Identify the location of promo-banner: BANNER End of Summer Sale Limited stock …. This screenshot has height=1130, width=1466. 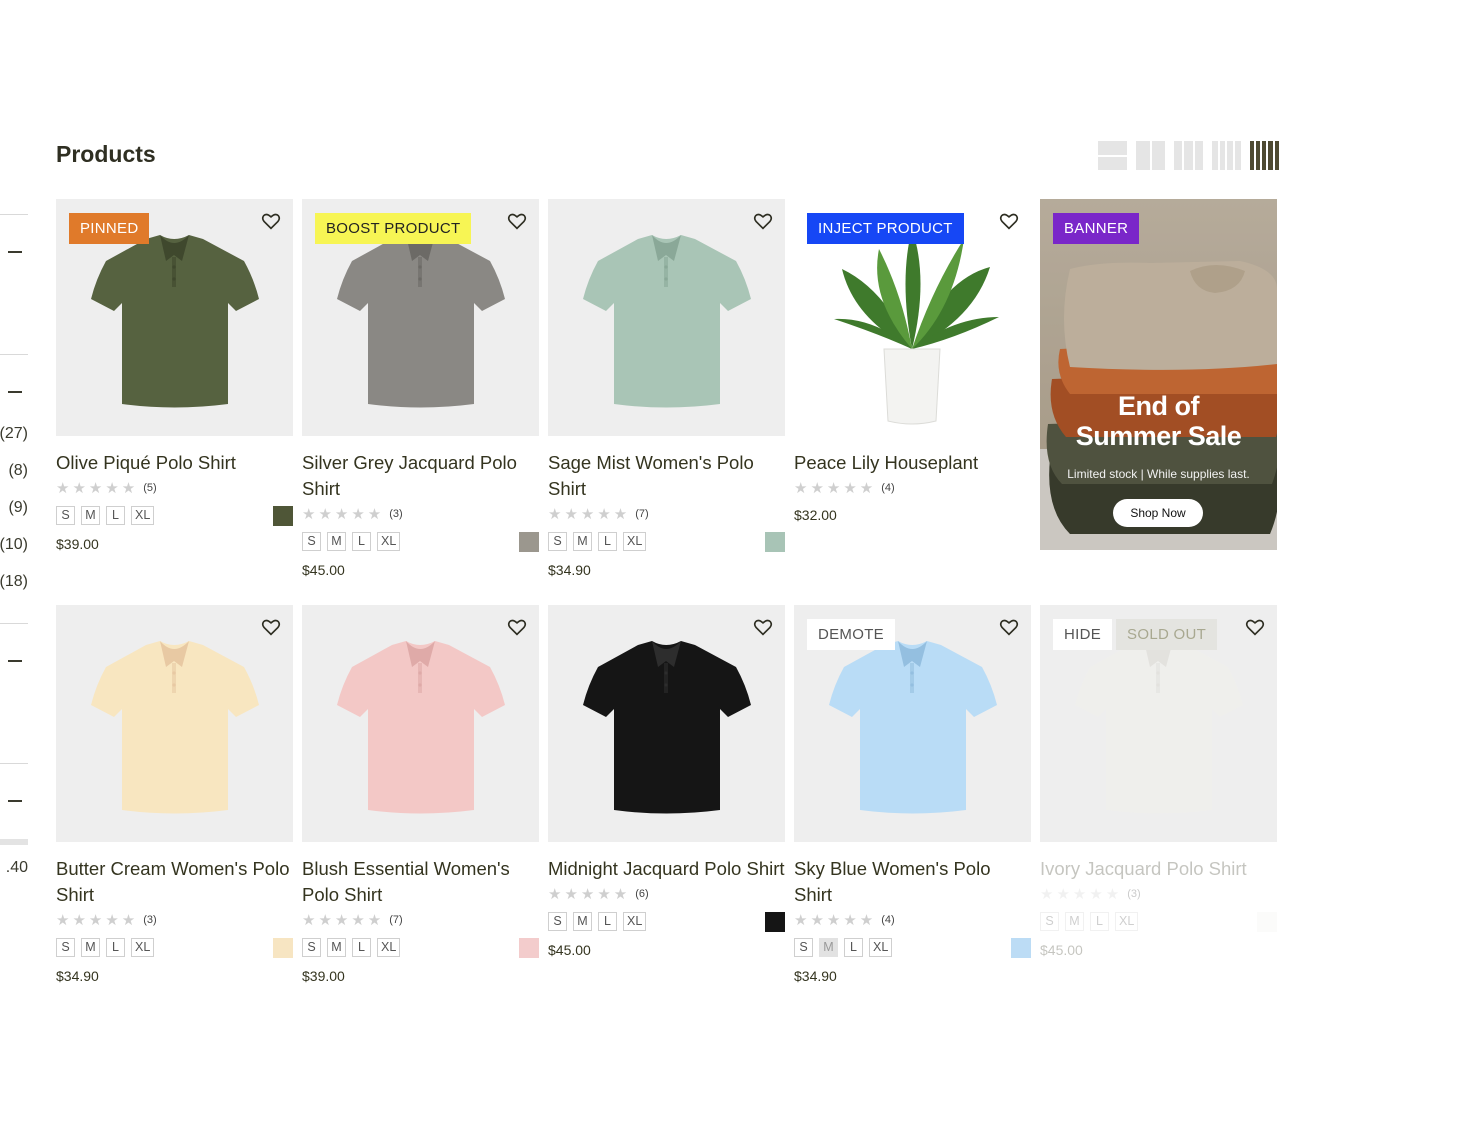
(1158, 374).